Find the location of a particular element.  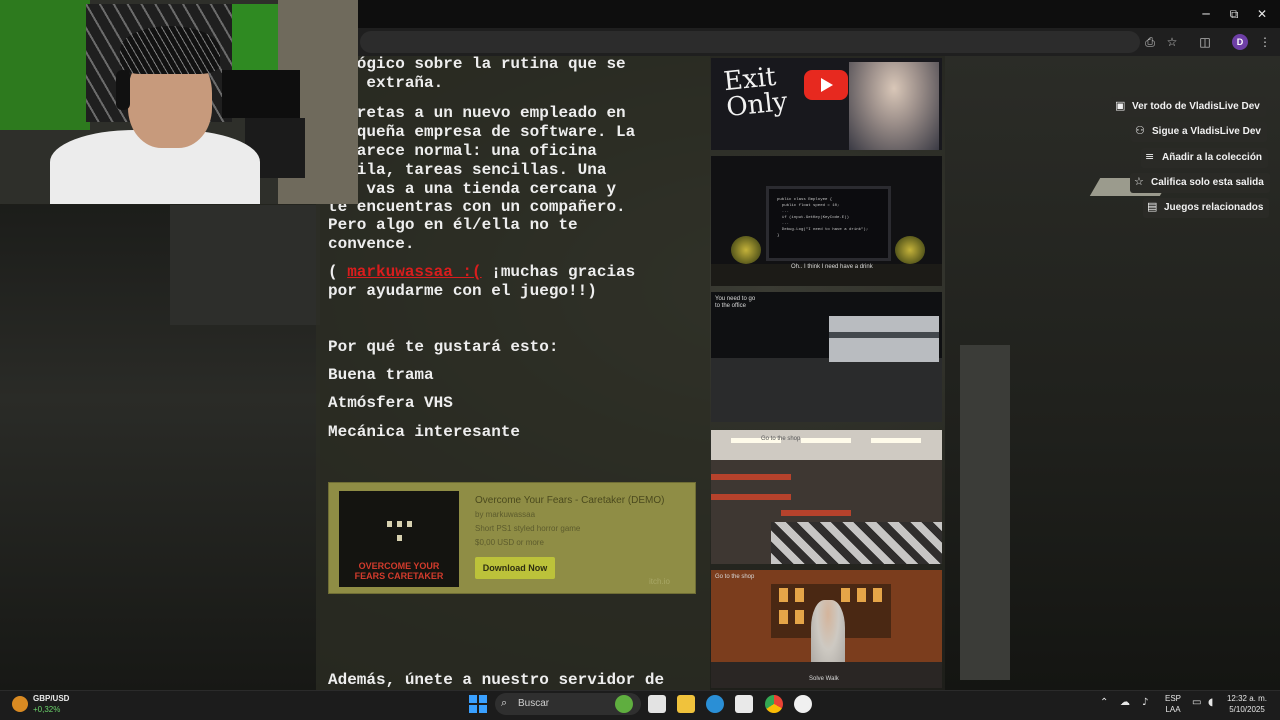

stock-ticker-icon is located at coordinates (20, 704).